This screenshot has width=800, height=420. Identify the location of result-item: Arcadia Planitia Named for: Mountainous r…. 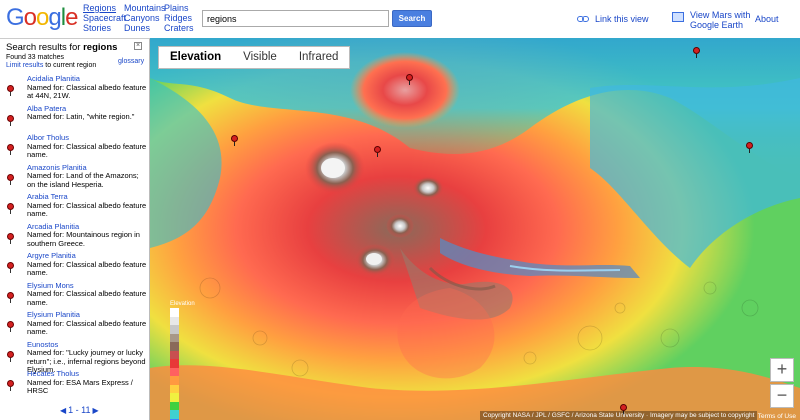
(74, 237).